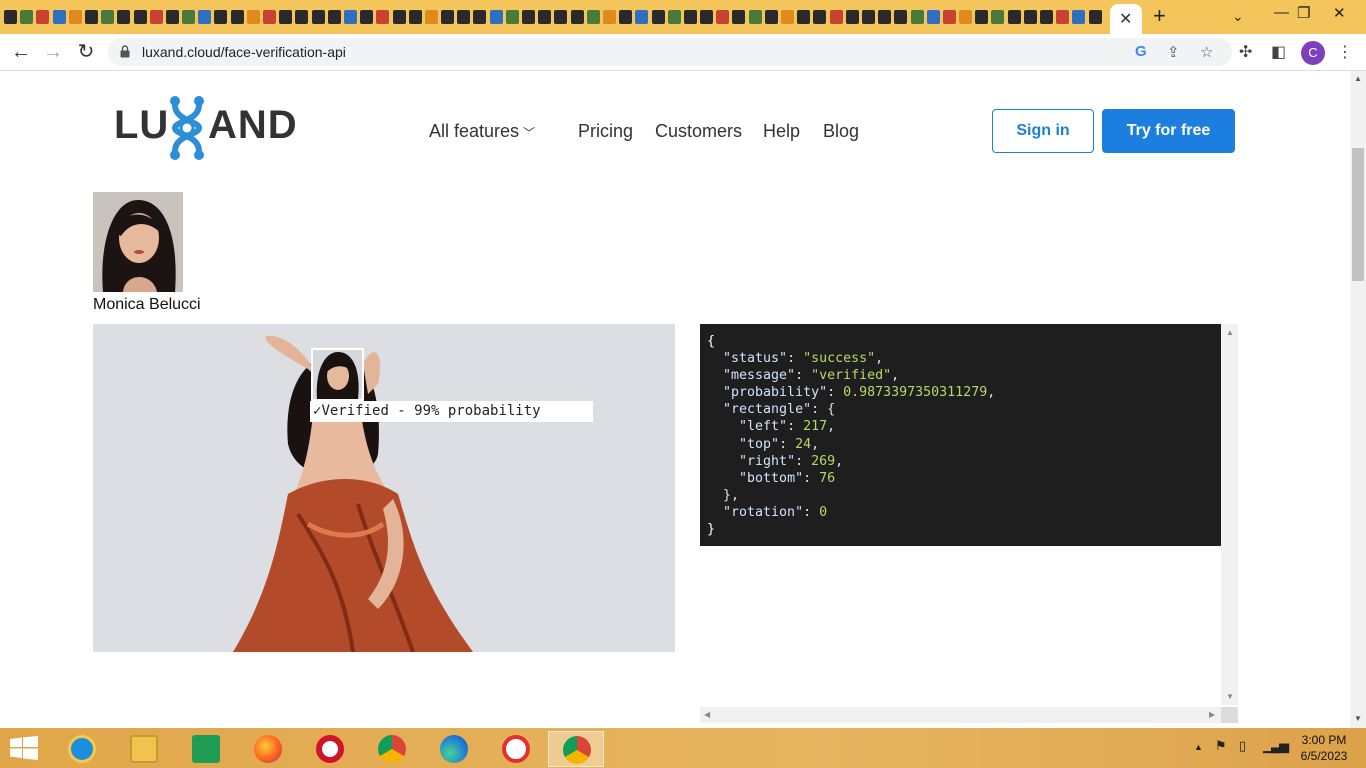  I want to click on windows-start-icon, so click(24, 748).